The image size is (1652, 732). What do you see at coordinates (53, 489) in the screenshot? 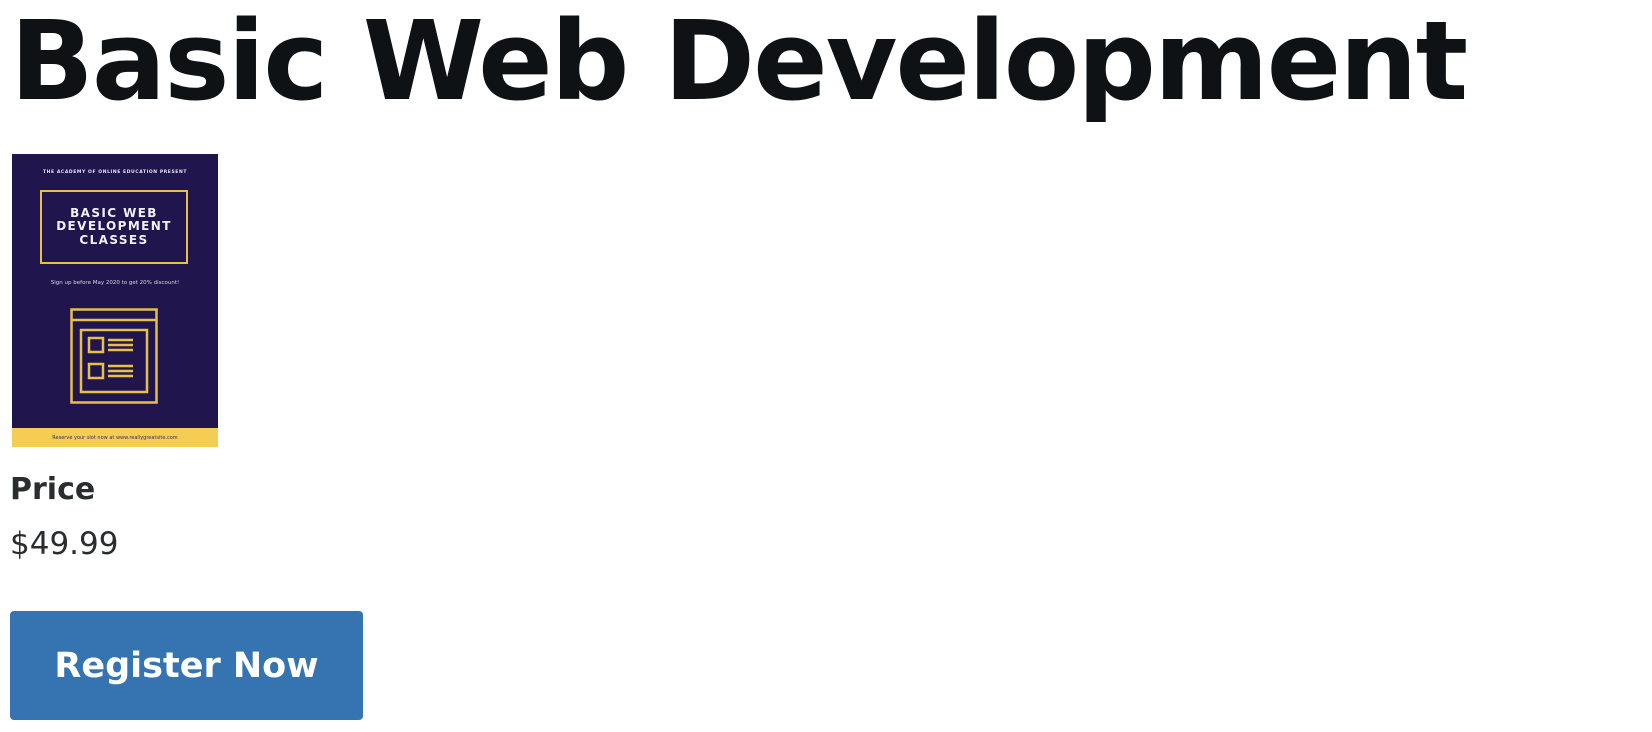
I see `price-label: Price` at bounding box center [53, 489].